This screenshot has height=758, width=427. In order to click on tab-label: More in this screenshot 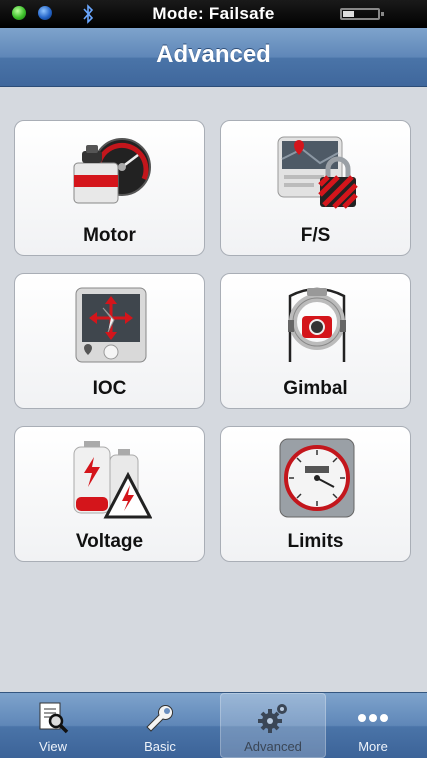, I will do `click(373, 746)`.